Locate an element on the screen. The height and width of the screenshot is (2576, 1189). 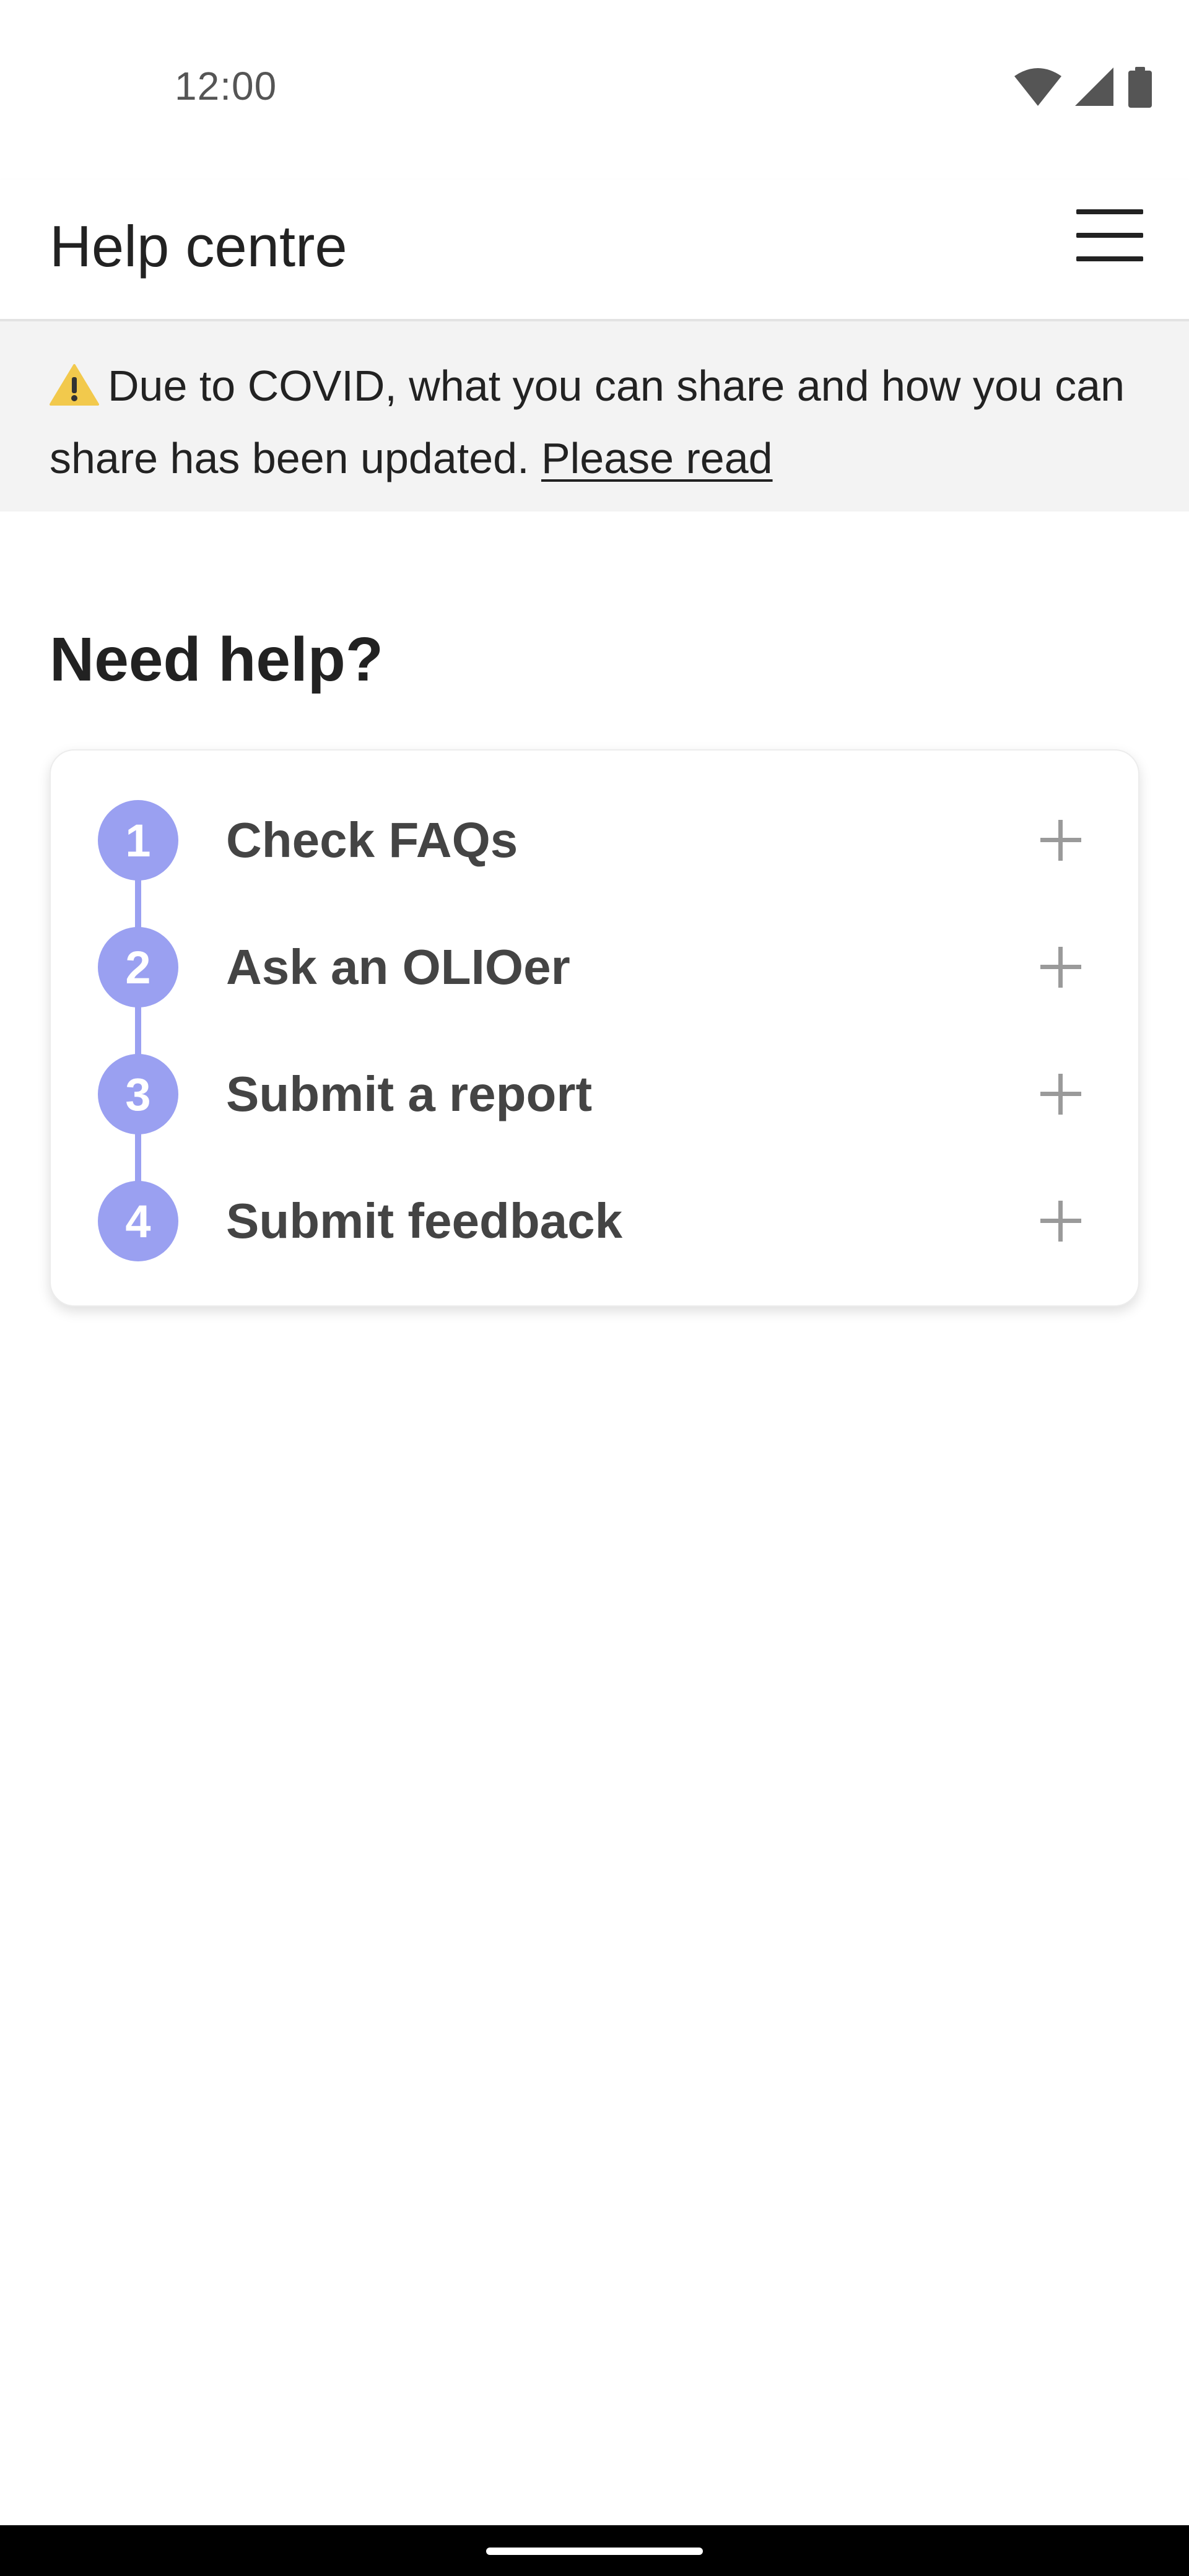
battery-icon is located at coordinates (1140, 87).